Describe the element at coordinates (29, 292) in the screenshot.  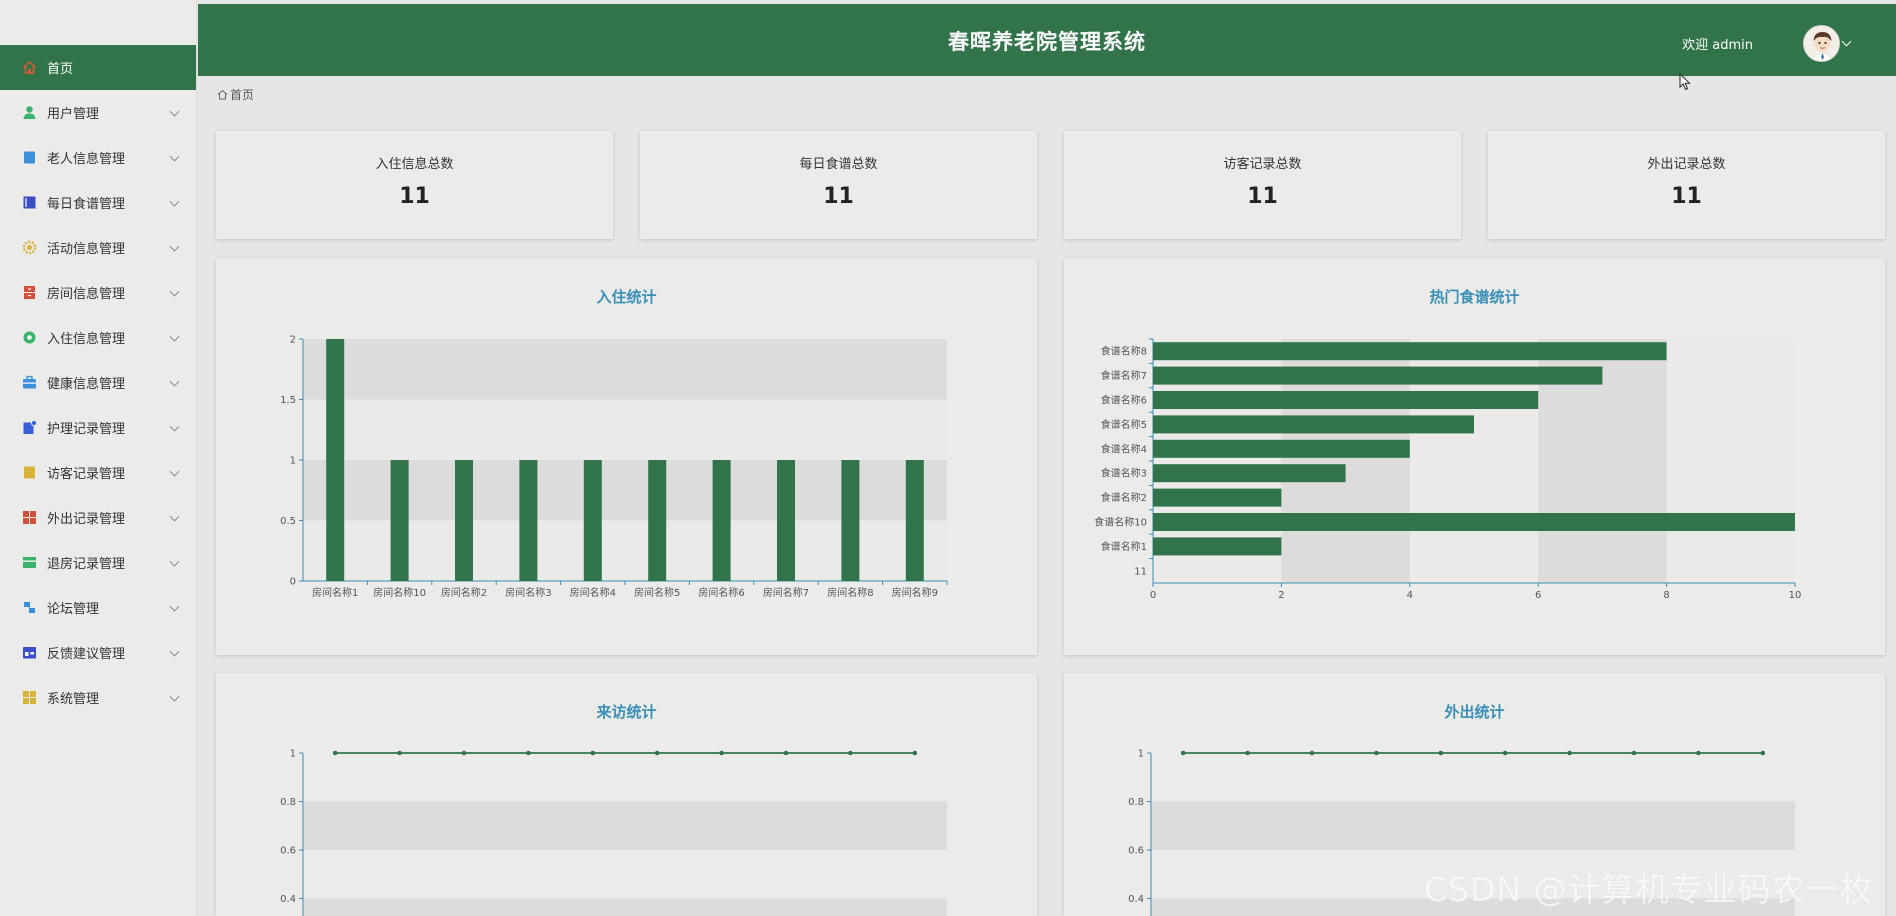
I see `cabinet-icon` at that location.